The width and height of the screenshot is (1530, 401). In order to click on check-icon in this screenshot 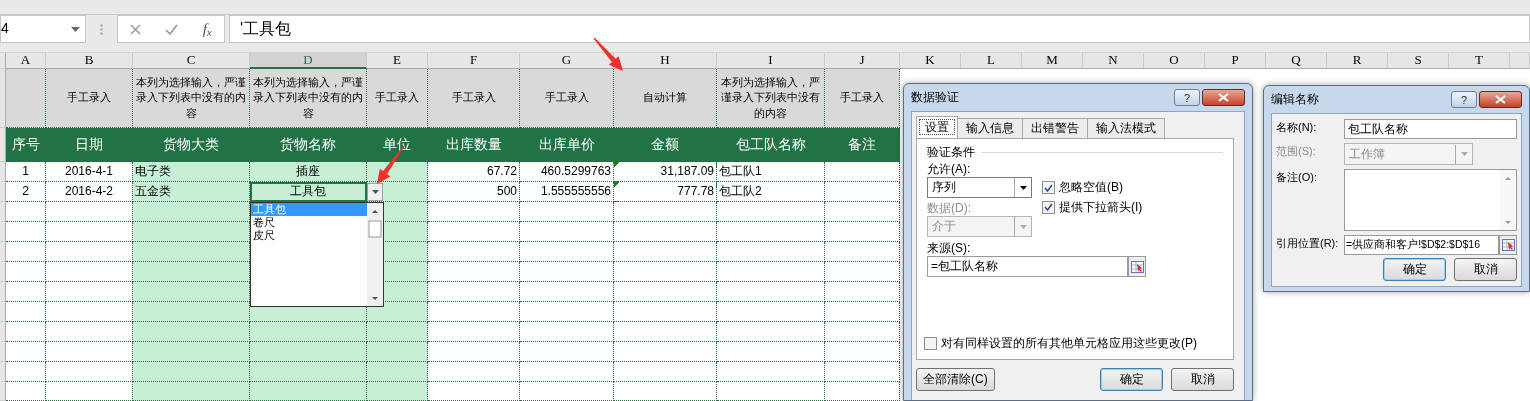, I will do `click(1048, 207)`.